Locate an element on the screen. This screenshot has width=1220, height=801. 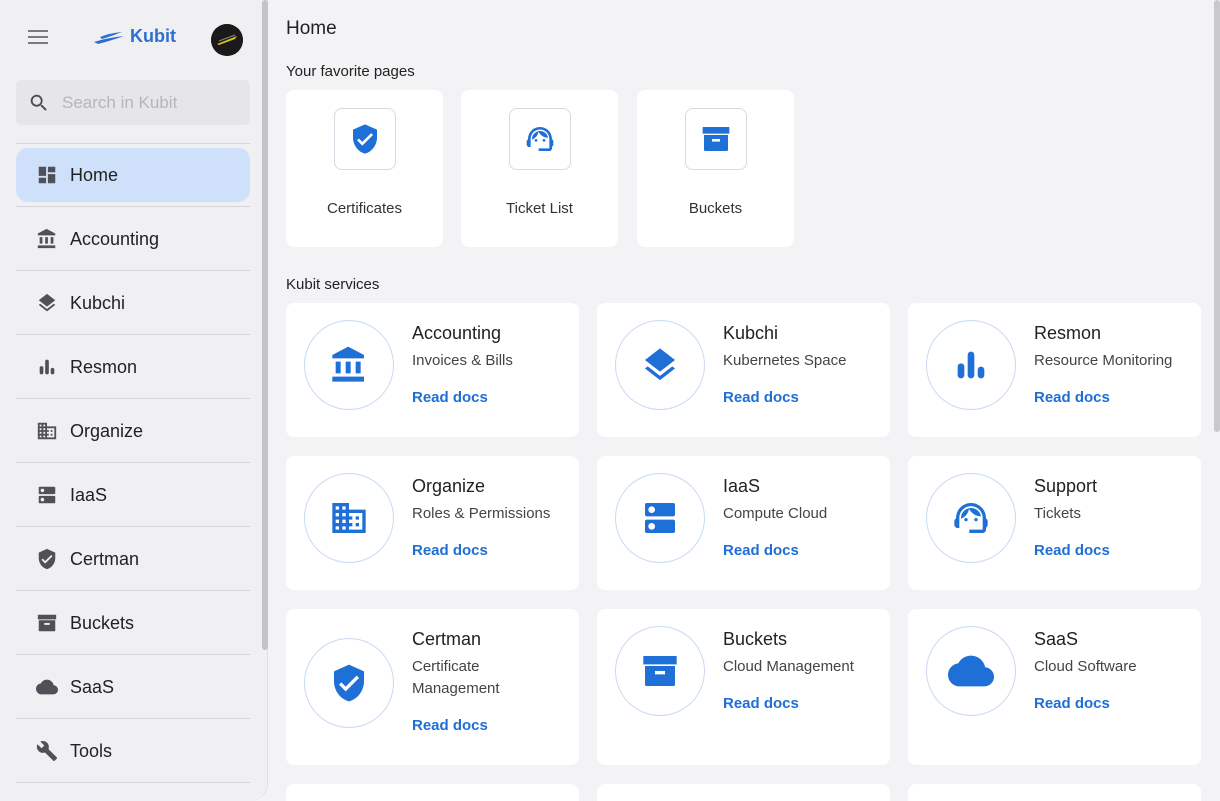
favorite-certificates: Certificates is located at coordinates (364, 168).